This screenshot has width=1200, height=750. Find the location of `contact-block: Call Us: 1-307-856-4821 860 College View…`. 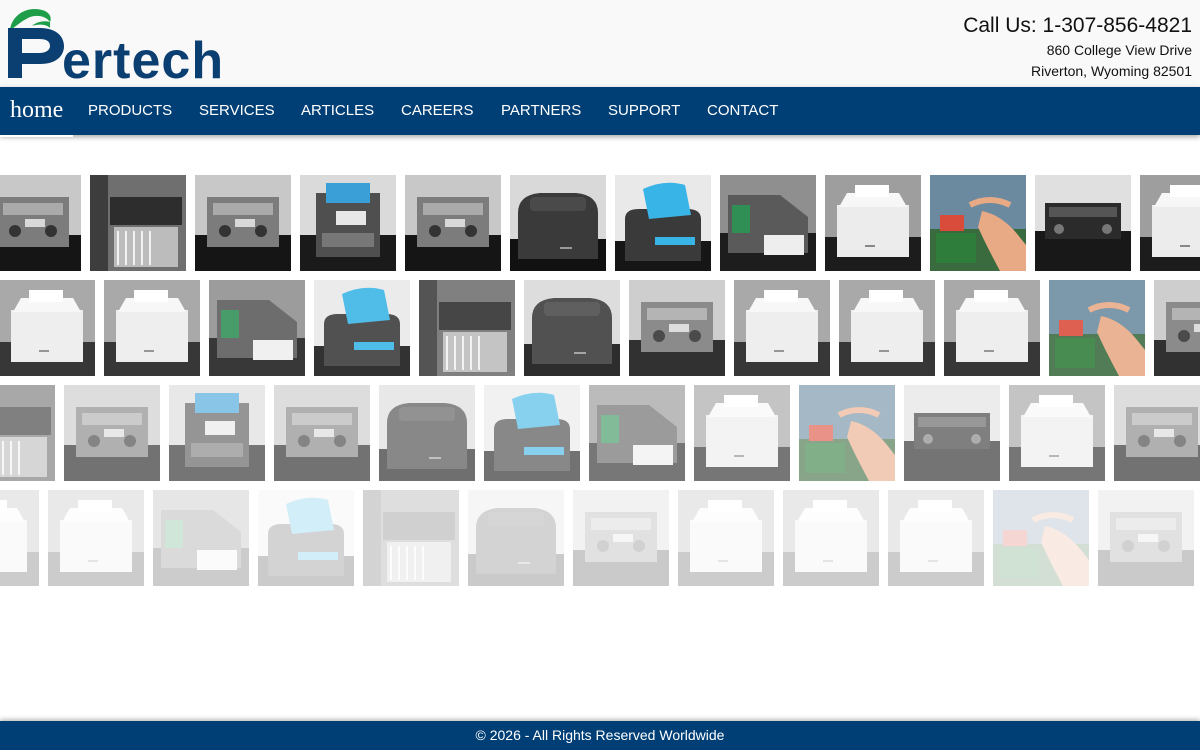

contact-block: Call Us: 1-307-856-4821 860 College View… is located at coordinates (1077, 47).